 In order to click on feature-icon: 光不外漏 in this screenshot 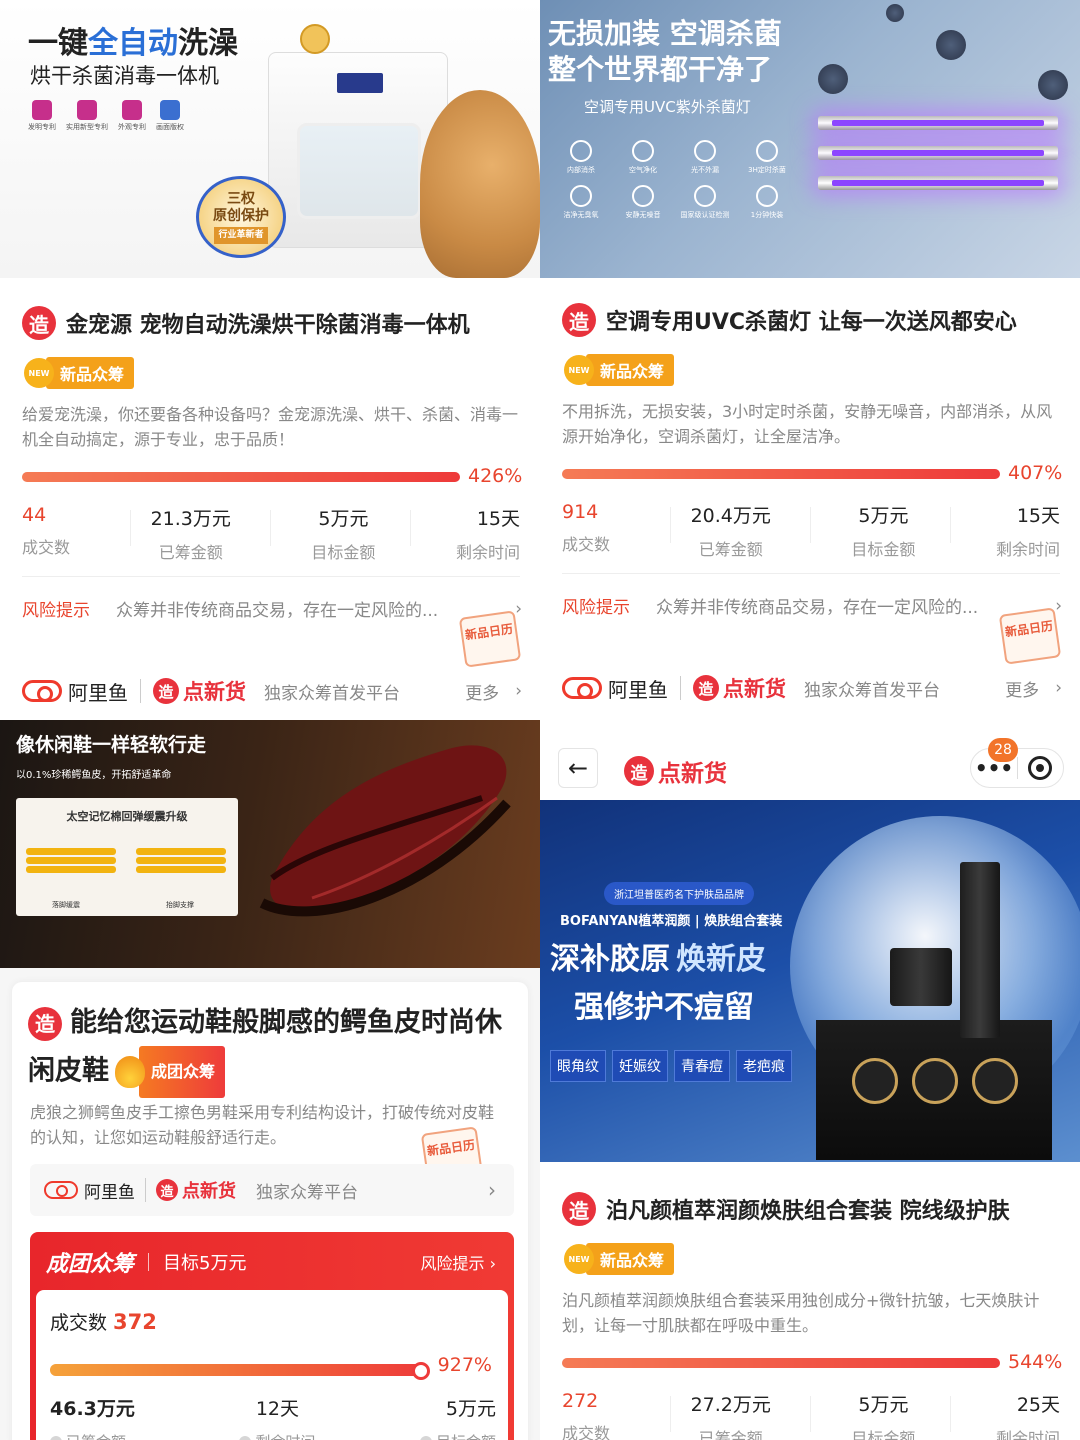, I will do `click(705, 157)`.